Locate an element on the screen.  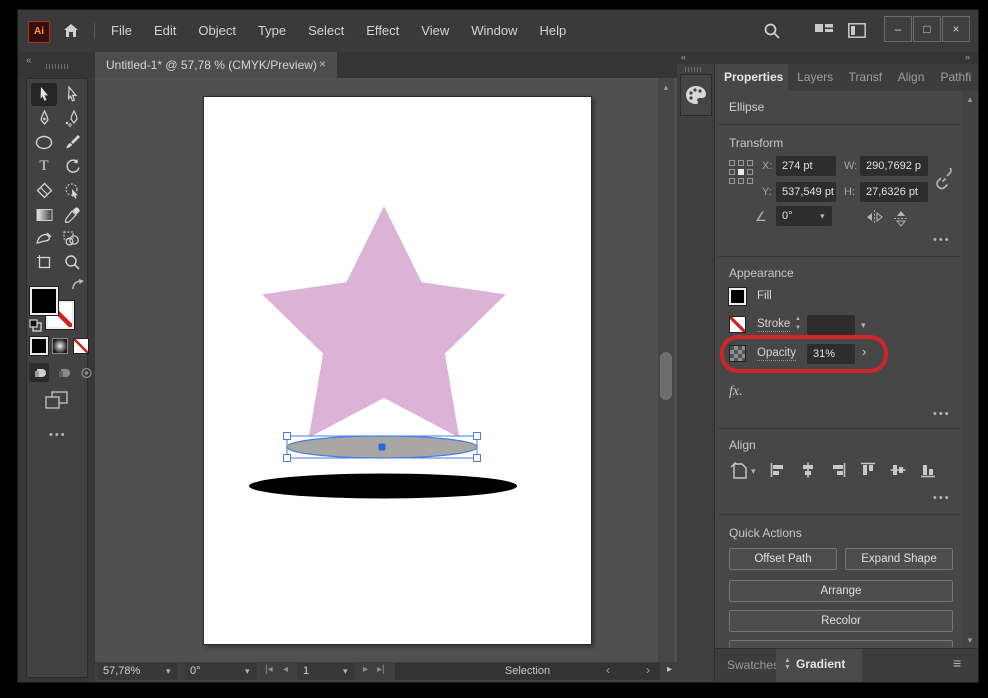
flip-vertical-icon is located at coordinates (901, 218).